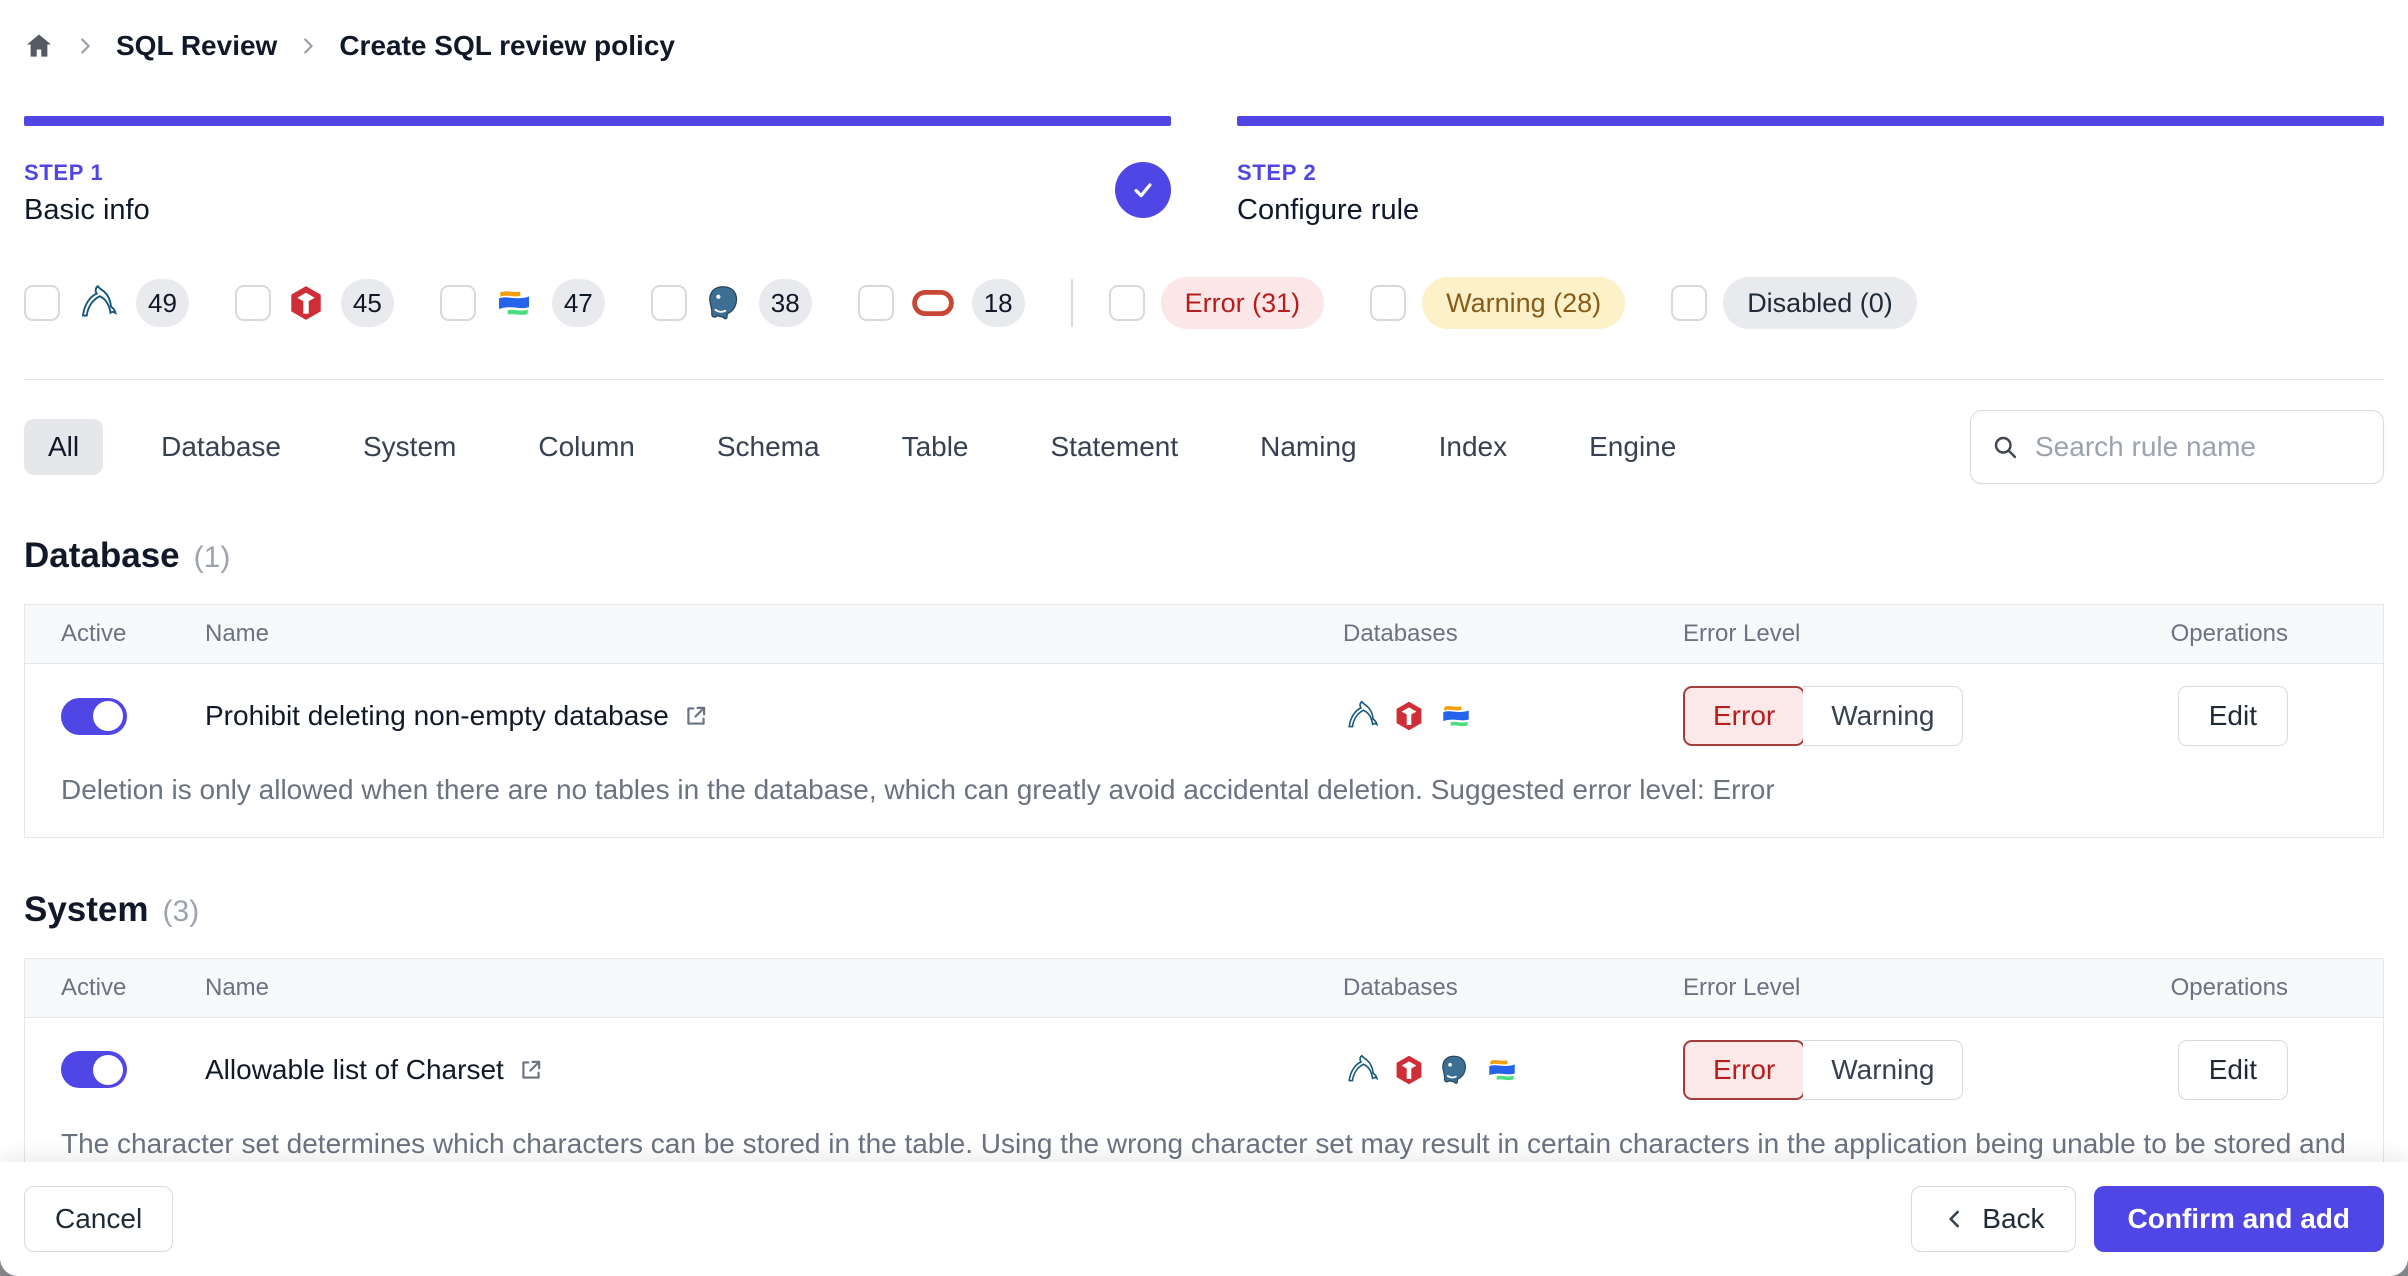 The height and width of the screenshot is (1276, 2408). What do you see at coordinates (1689, 303) in the screenshot?
I see `disabled-checkbox` at bounding box center [1689, 303].